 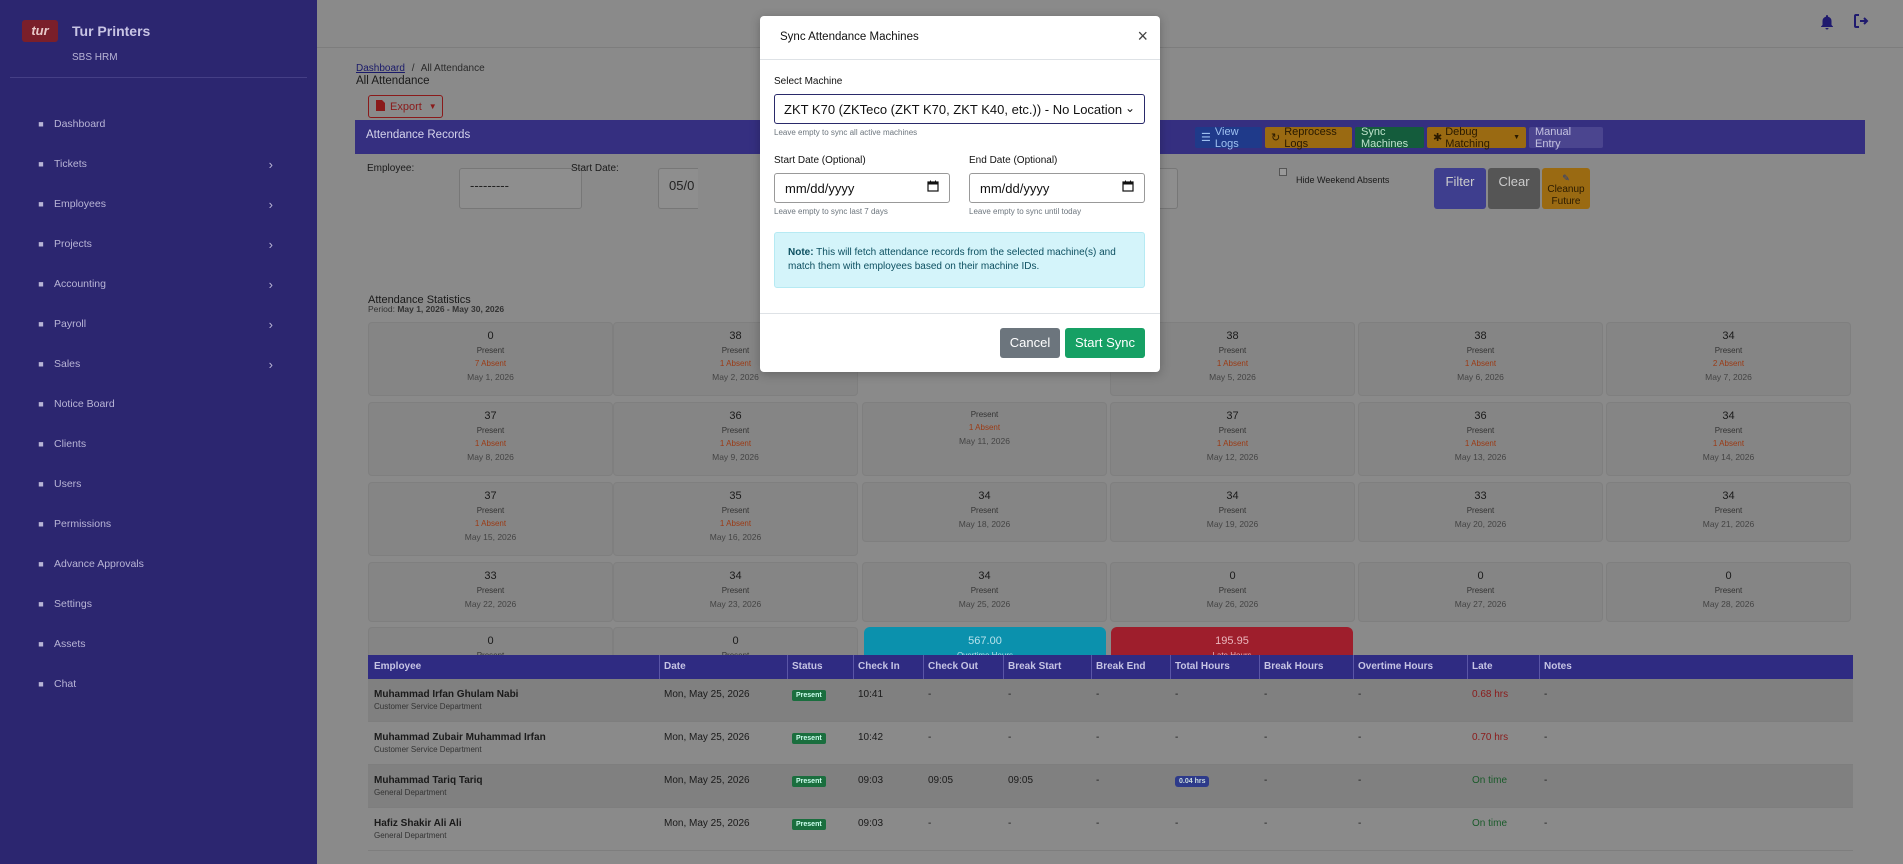 I want to click on column-header: Overtime Hours, so click(x=1395, y=666).